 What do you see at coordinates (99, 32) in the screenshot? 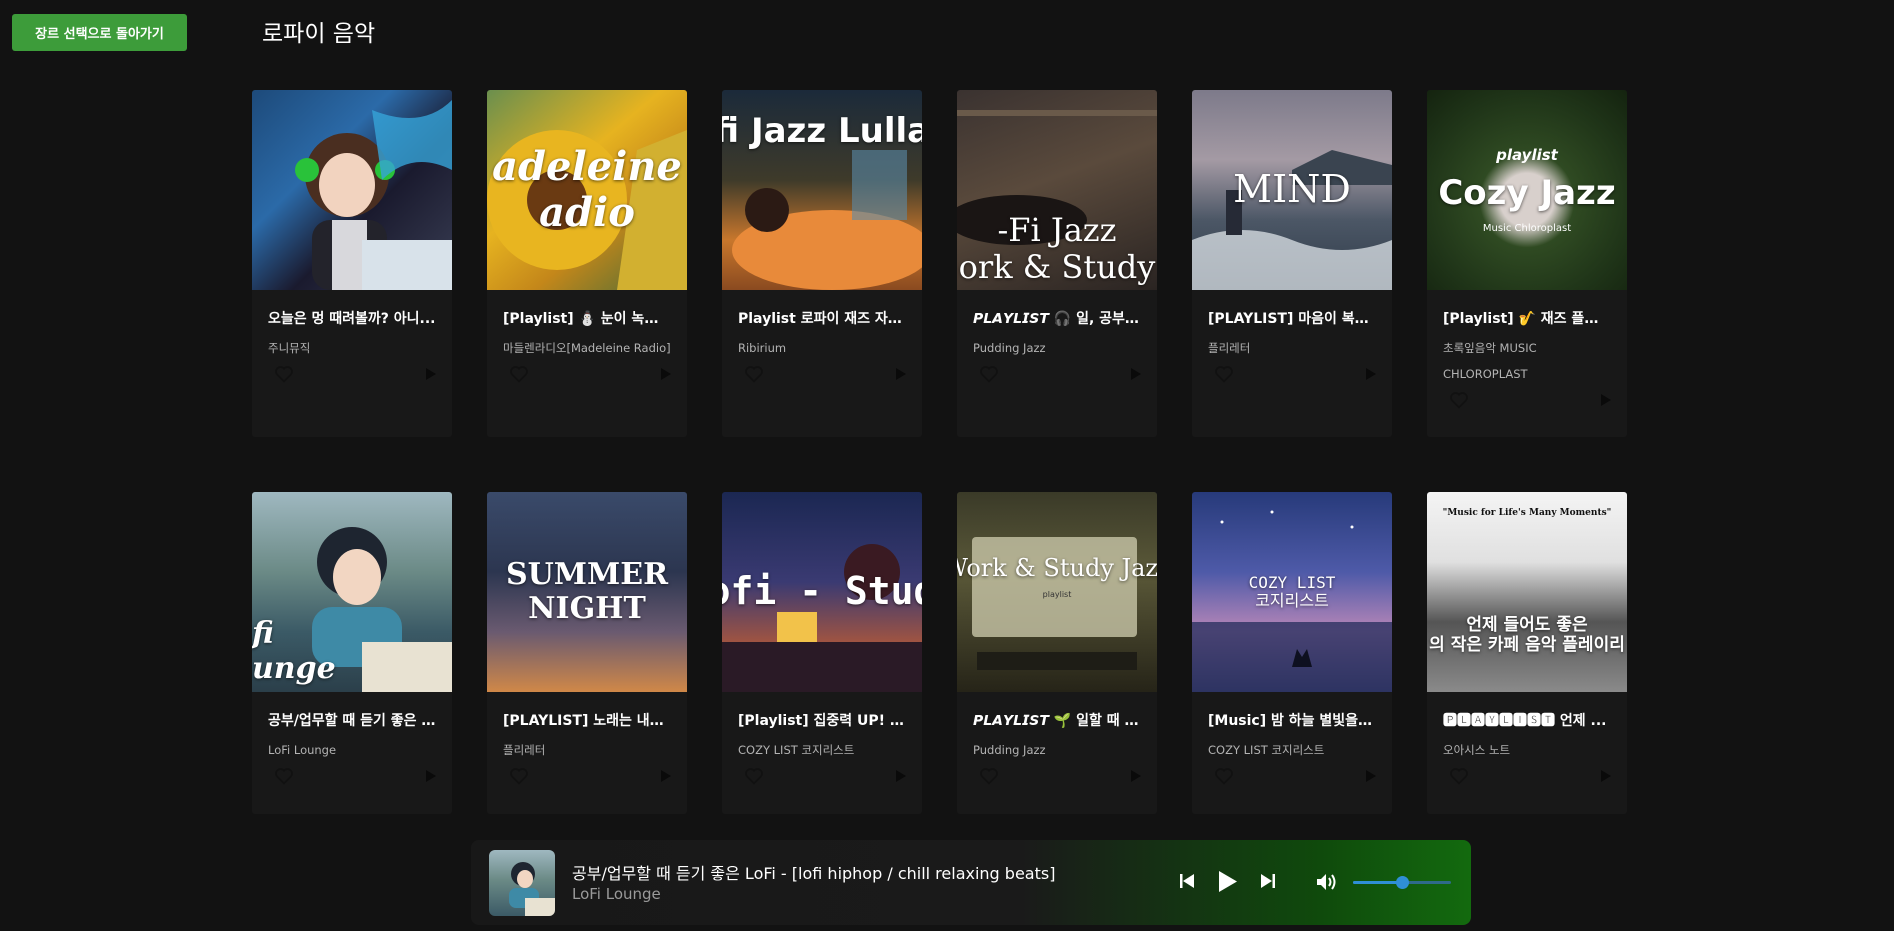
I see `back-to-genre-button: 장르 선택으로 돌아가기` at bounding box center [99, 32].